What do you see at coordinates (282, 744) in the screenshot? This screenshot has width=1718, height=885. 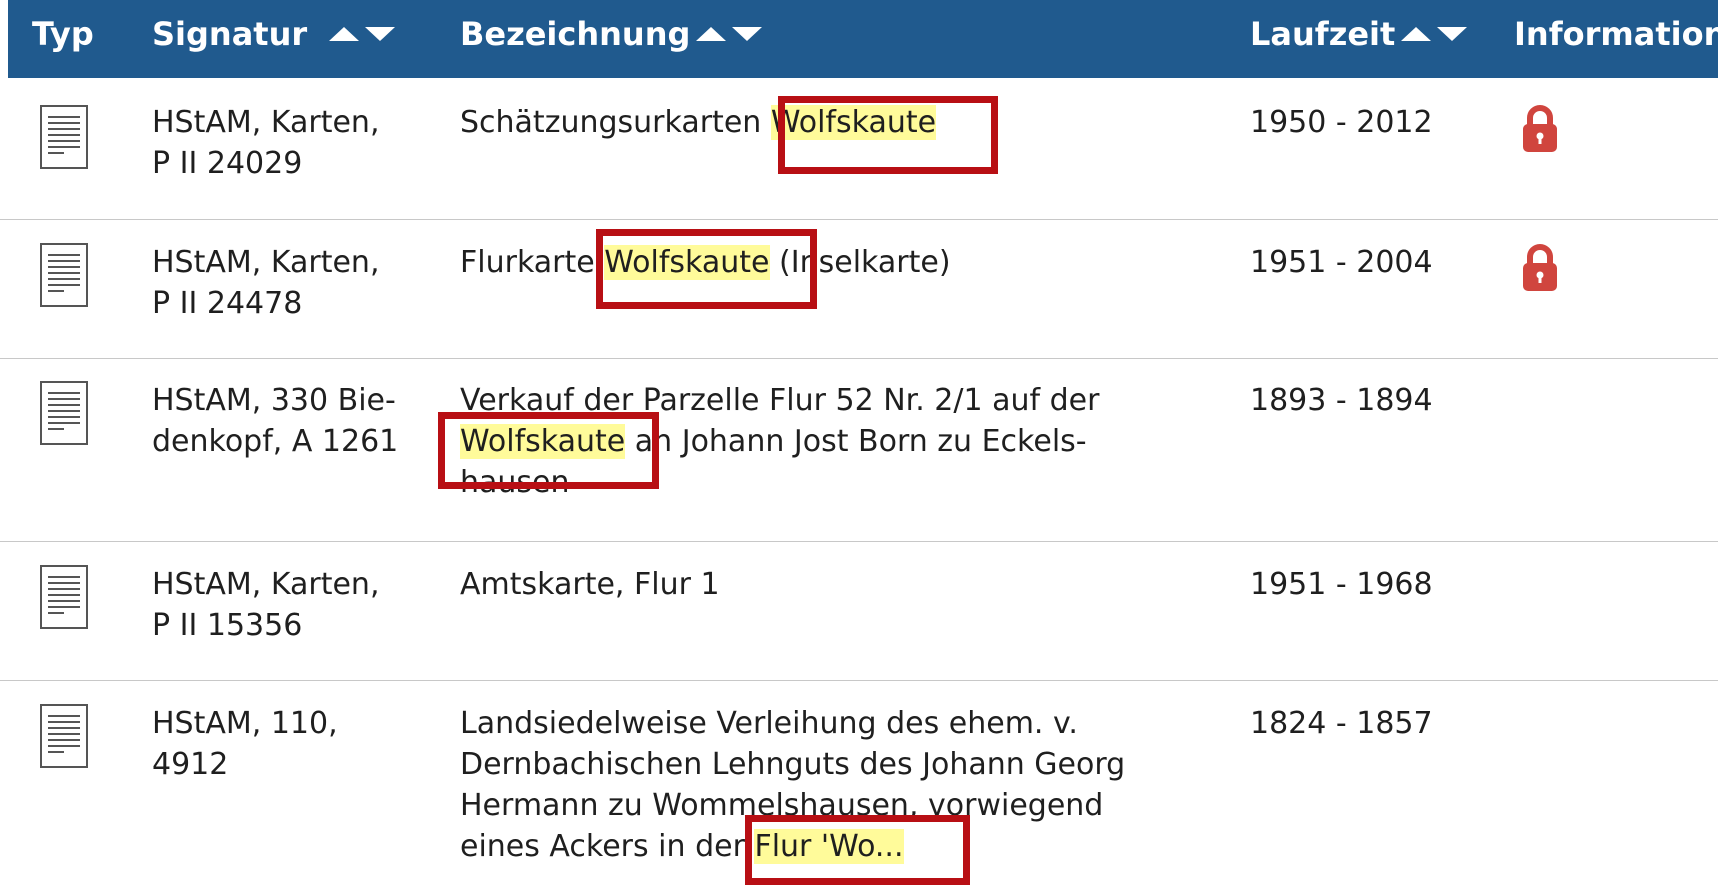 I see `signatur-cell: HStAM, 110, 4912` at bounding box center [282, 744].